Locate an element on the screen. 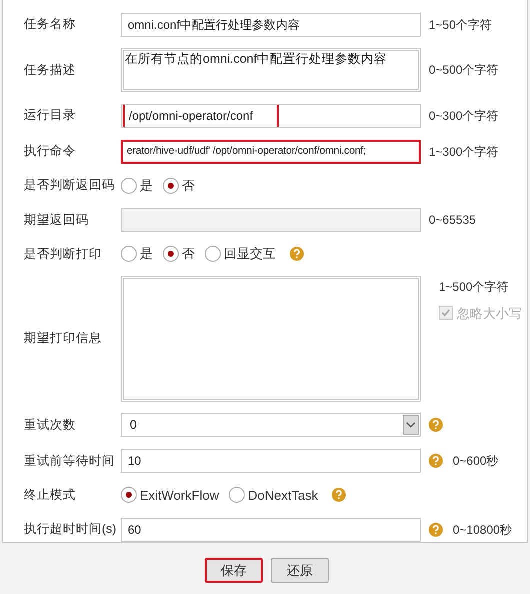 Image resolution: width=530 pixels, height=594 pixels. hint-text: 0~500个字符 is located at coordinates (464, 70).